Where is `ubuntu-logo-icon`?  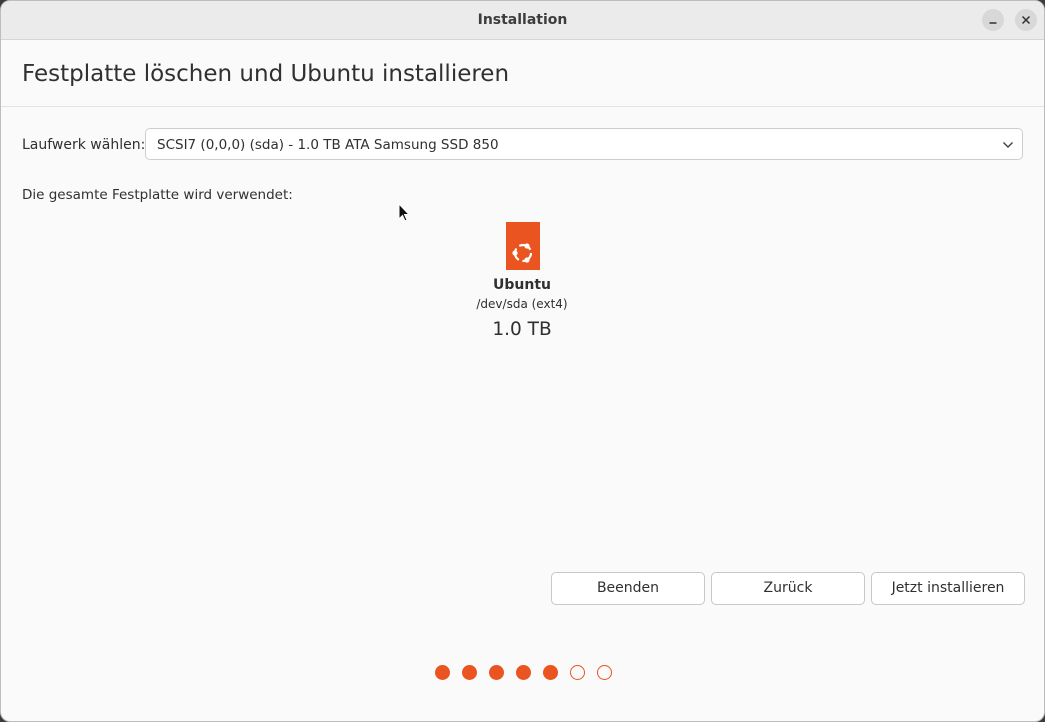 ubuntu-logo-icon is located at coordinates (523, 246).